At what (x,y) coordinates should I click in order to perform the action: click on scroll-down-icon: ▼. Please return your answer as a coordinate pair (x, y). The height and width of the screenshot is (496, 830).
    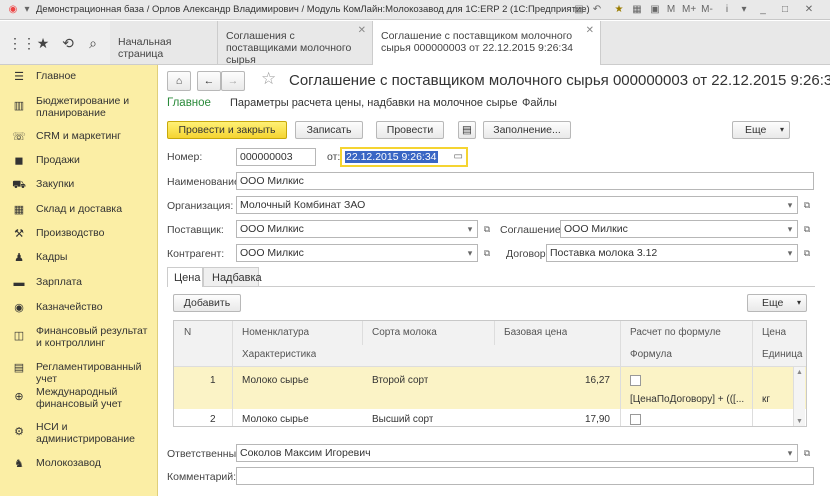
    Looking at the image, I should click on (799, 421).